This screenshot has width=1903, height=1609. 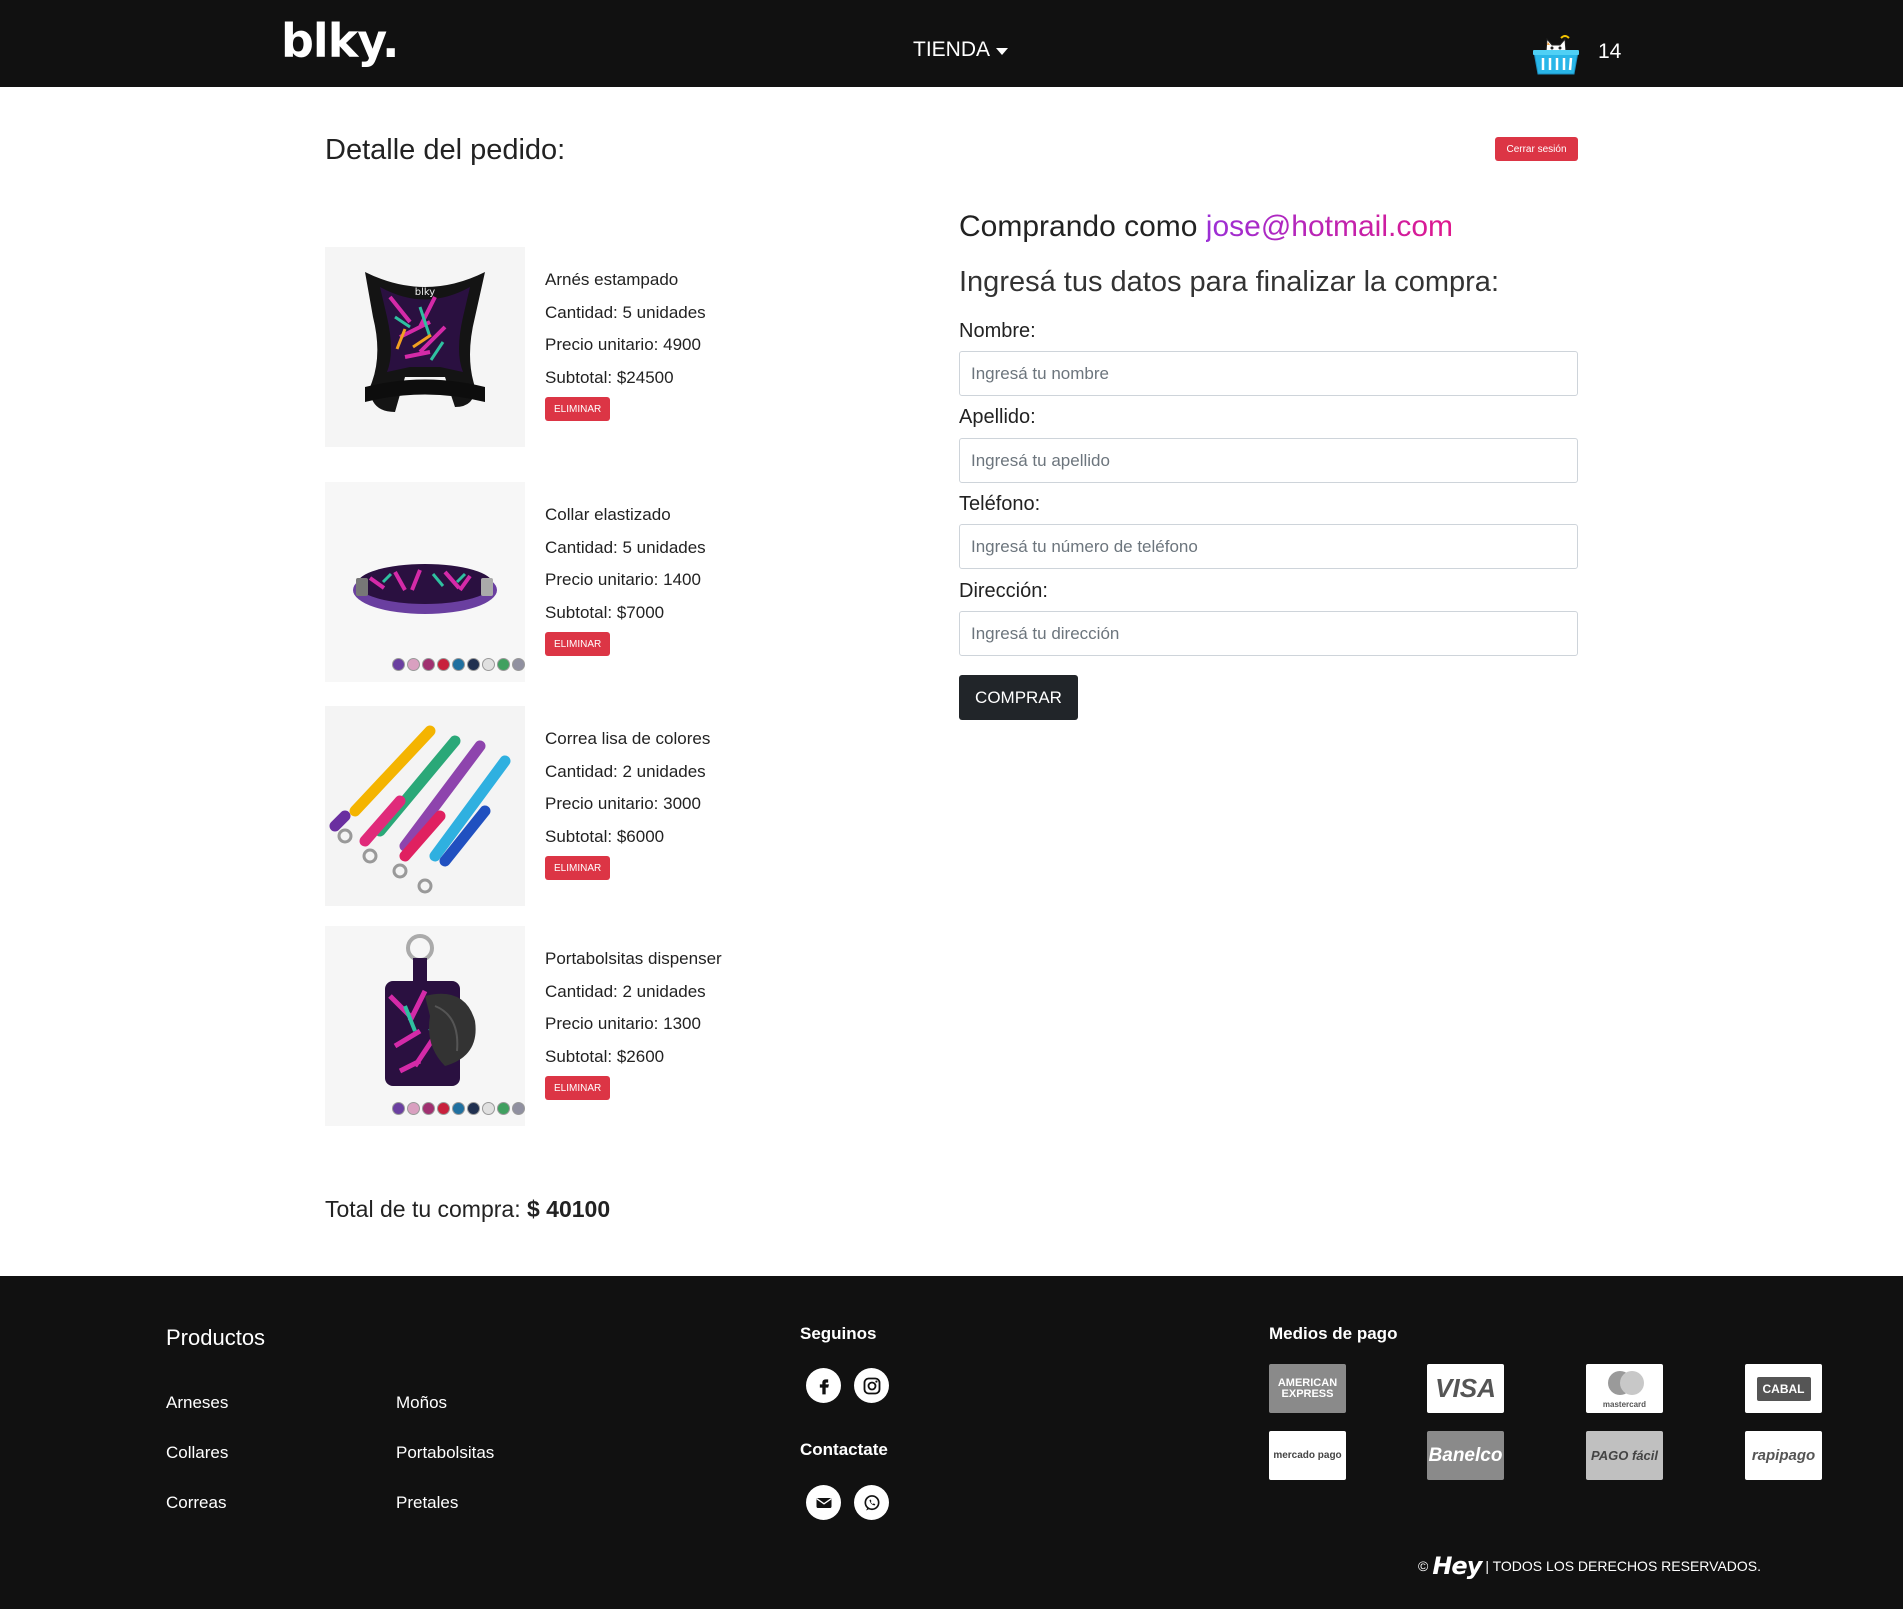 I want to click on cabal-logo: CABAL, so click(x=1783, y=1388).